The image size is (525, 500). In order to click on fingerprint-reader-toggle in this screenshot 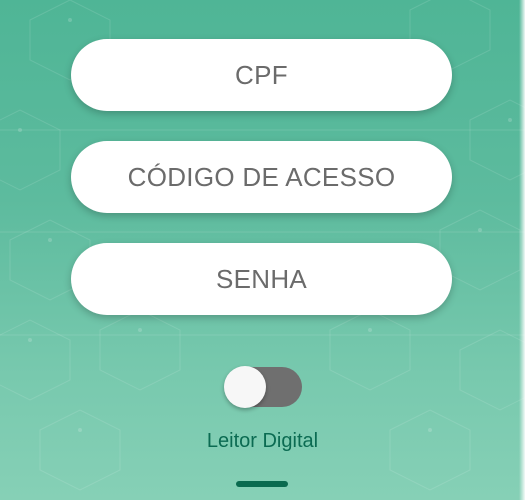, I will do `click(263, 387)`.